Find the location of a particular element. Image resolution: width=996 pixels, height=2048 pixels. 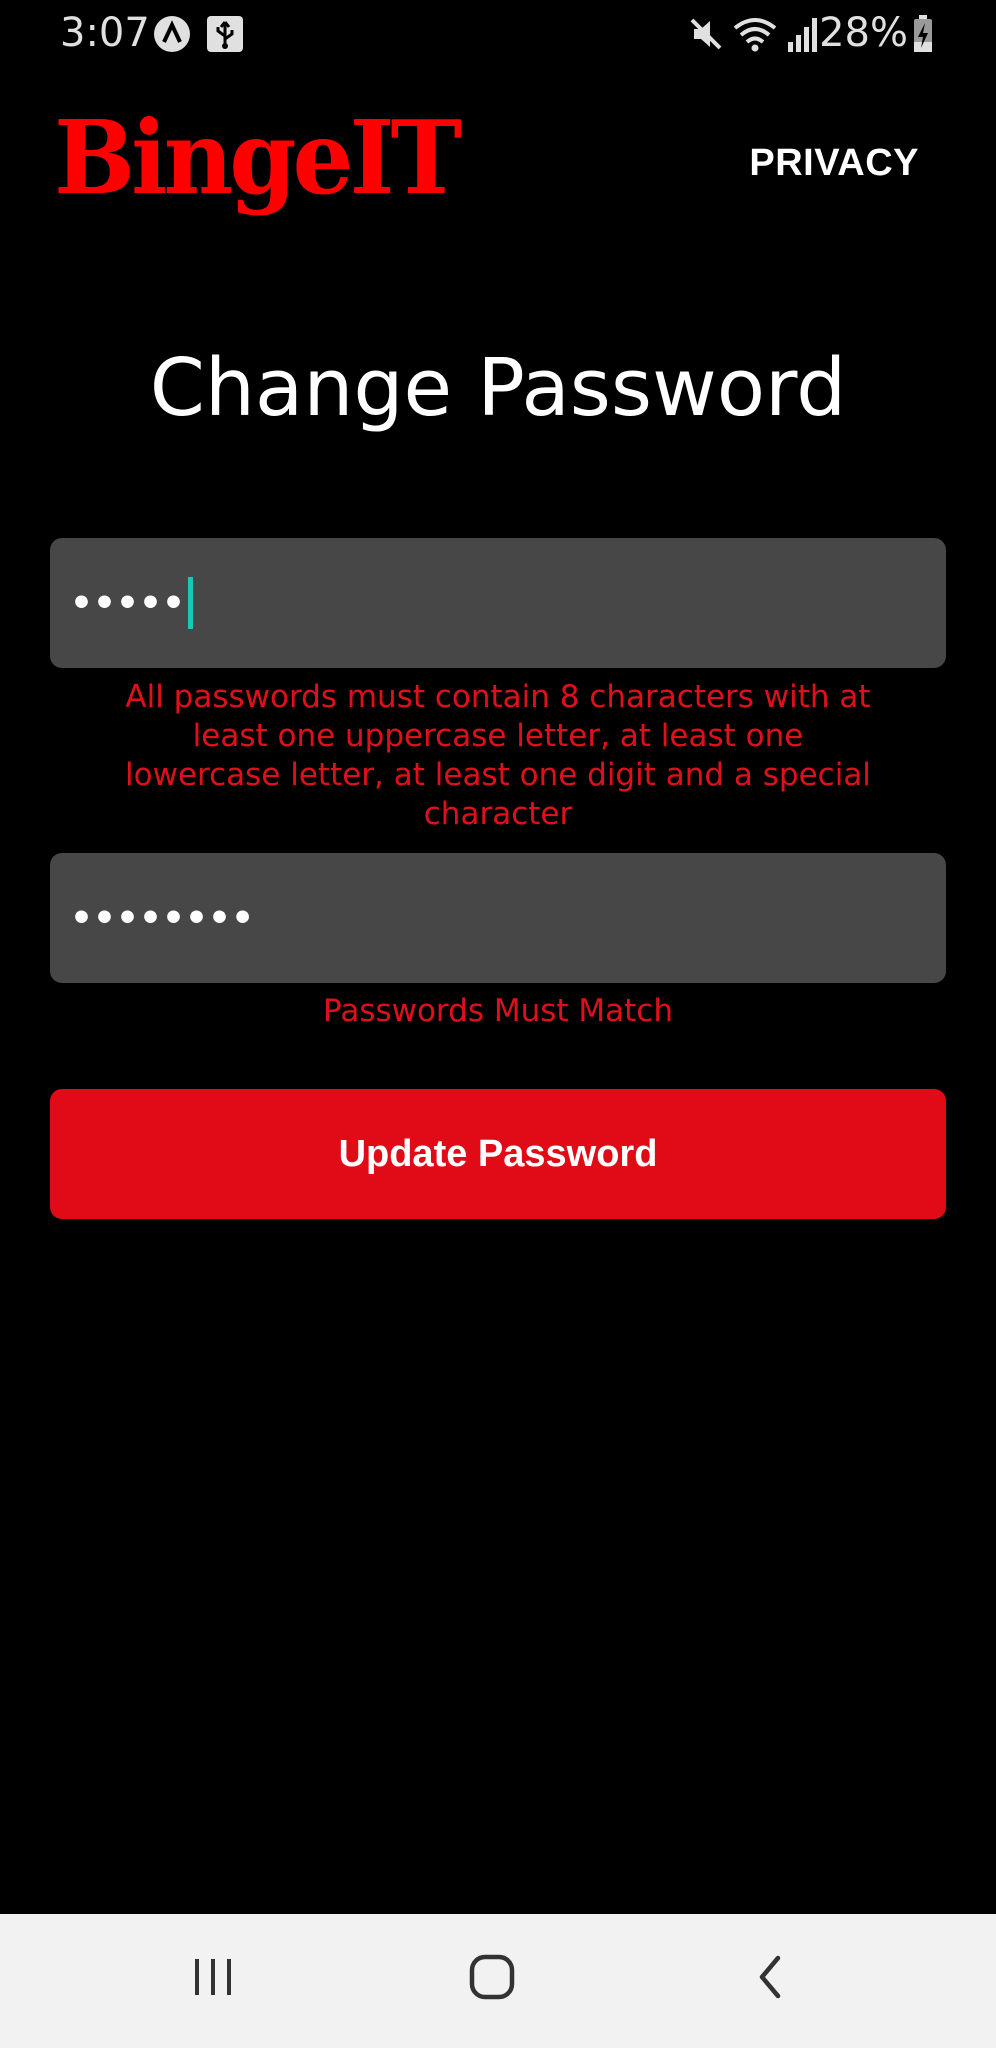

recent-apps-button is located at coordinates (213, 1979).